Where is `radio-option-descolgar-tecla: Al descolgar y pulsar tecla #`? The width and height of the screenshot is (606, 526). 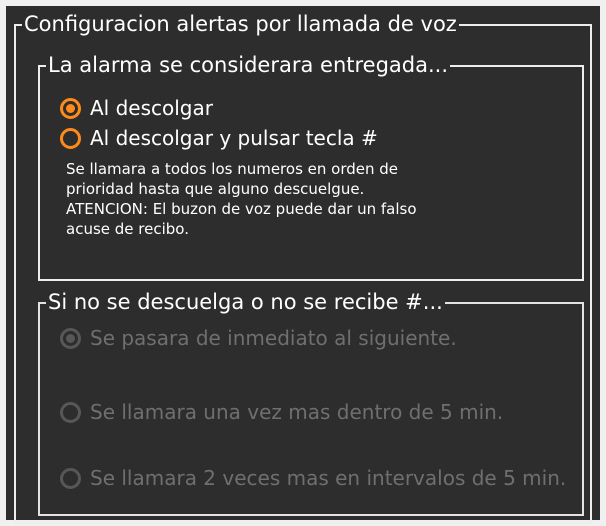 radio-option-descolgar-tecla: Al descolgar y pulsar tecla # is located at coordinates (219, 138).